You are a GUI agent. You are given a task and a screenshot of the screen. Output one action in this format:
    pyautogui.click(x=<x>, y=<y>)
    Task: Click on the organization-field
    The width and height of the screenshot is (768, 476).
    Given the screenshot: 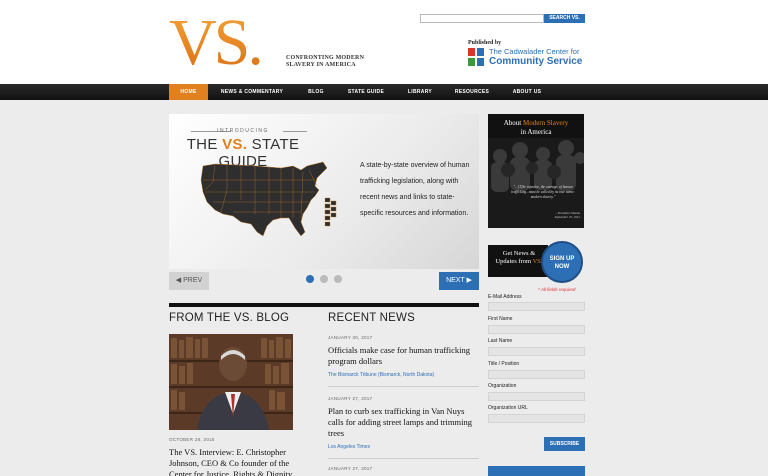 What is the action you would take?
    pyautogui.click(x=536, y=396)
    